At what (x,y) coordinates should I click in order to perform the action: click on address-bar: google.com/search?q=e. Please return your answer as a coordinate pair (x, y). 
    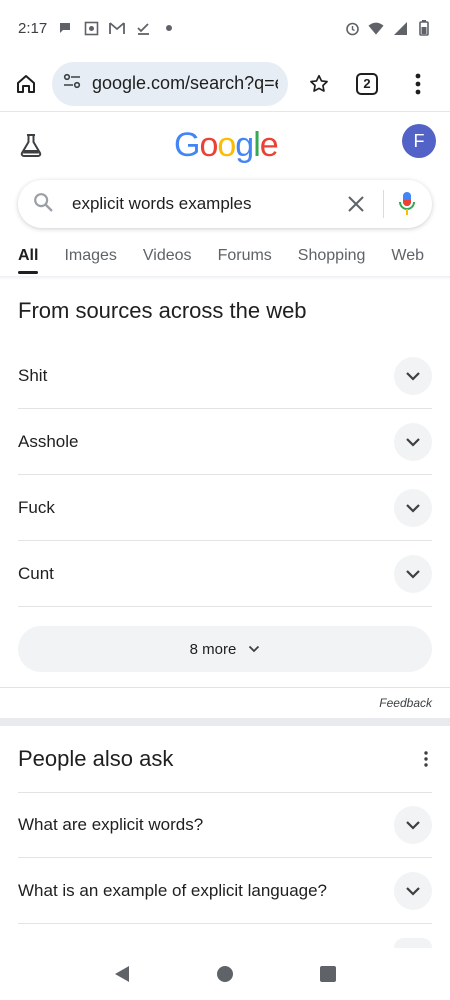
    Looking at the image, I should click on (170, 83).